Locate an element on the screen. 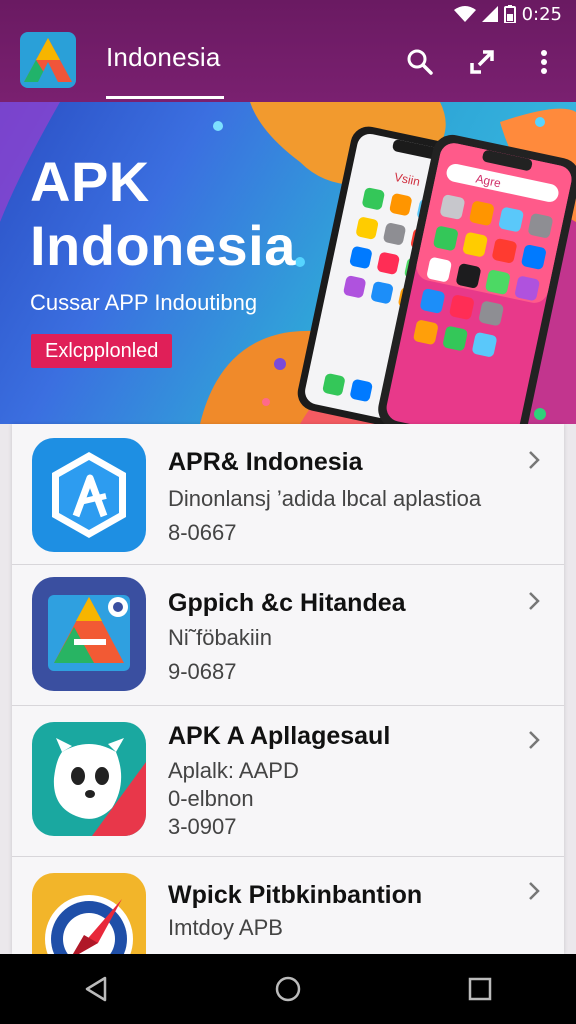  back-button is located at coordinates (96, 989).